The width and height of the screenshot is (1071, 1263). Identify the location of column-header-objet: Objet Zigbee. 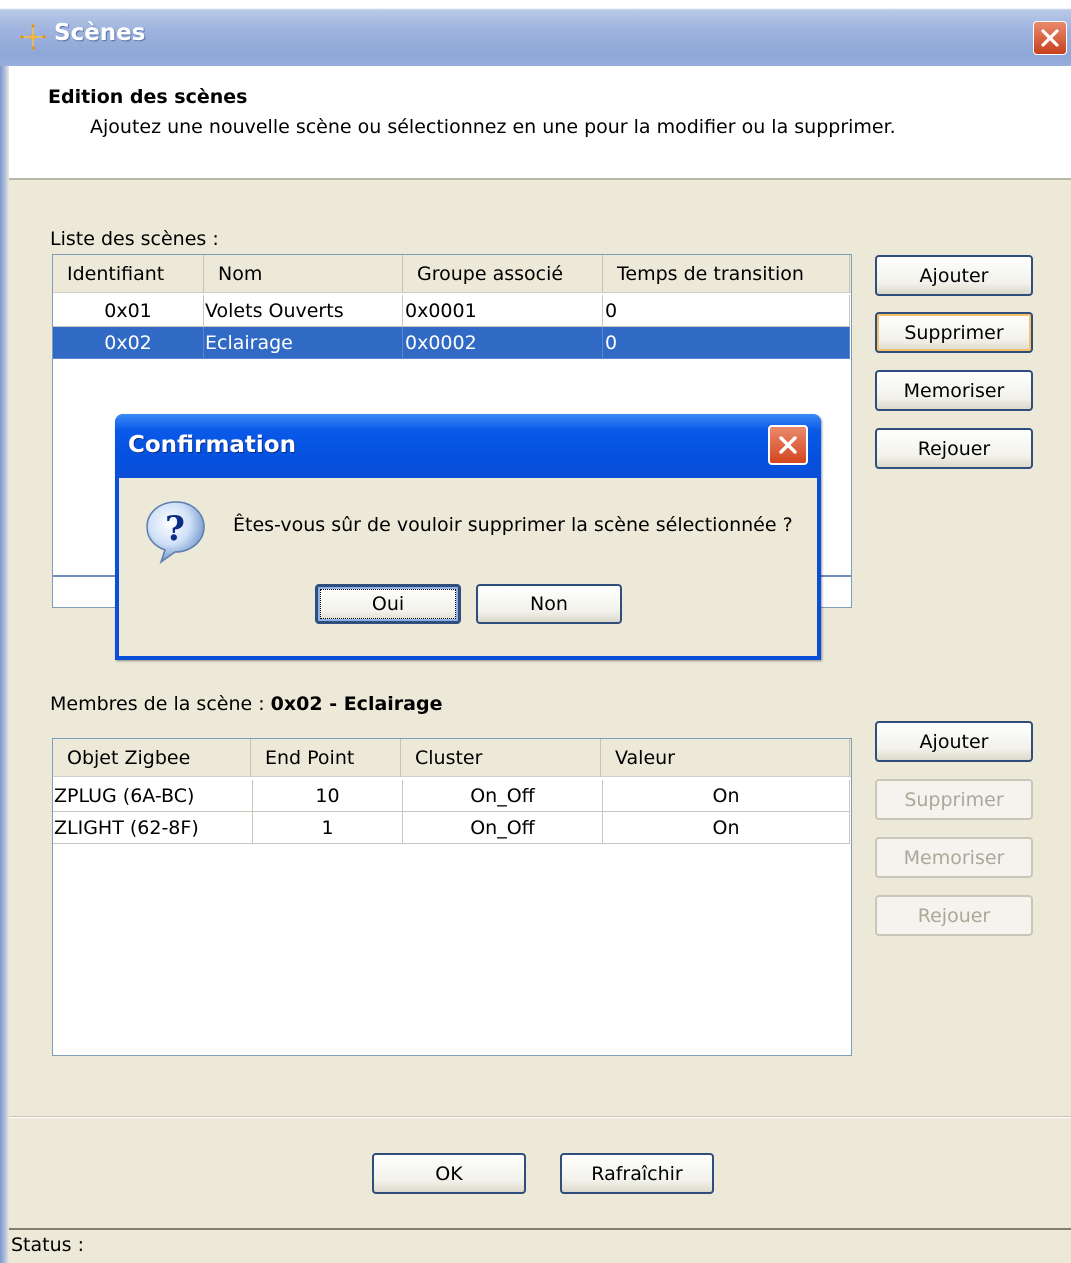
(152, 758).